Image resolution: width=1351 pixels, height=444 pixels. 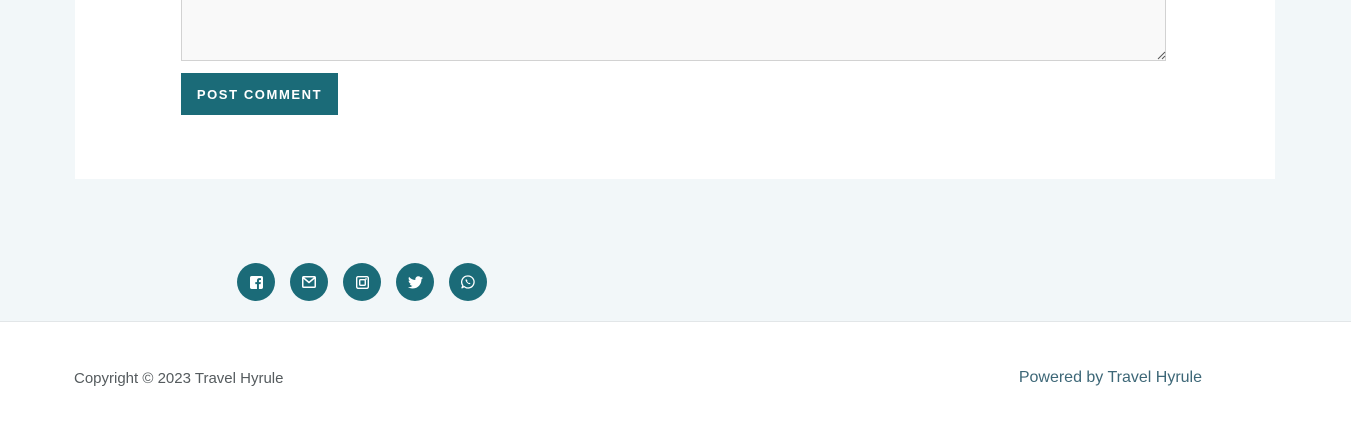 What do you see at coordinates (673, 30) in the screenshot?
I see `comment-textarea` at bounding box center [673, 30].